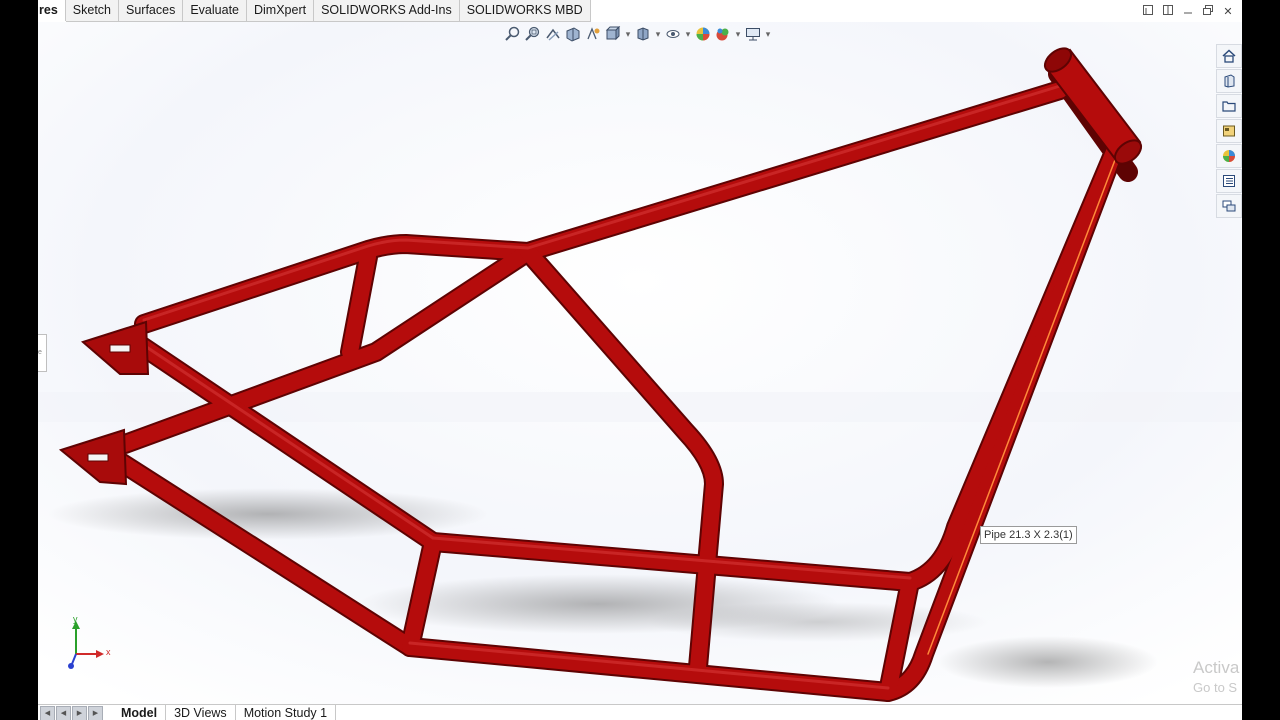 Image resolution: width=1280 pixels, height=720 pixels. Describe the element at coordinates (201, 712) in the screenshot. I see `tab-3d-views: 3D Views` at that location.